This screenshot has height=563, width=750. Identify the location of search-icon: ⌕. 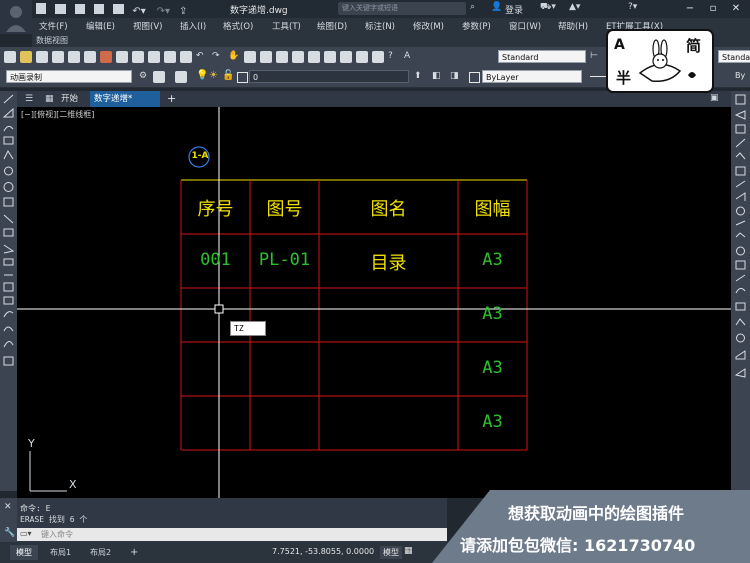
(472, 7).